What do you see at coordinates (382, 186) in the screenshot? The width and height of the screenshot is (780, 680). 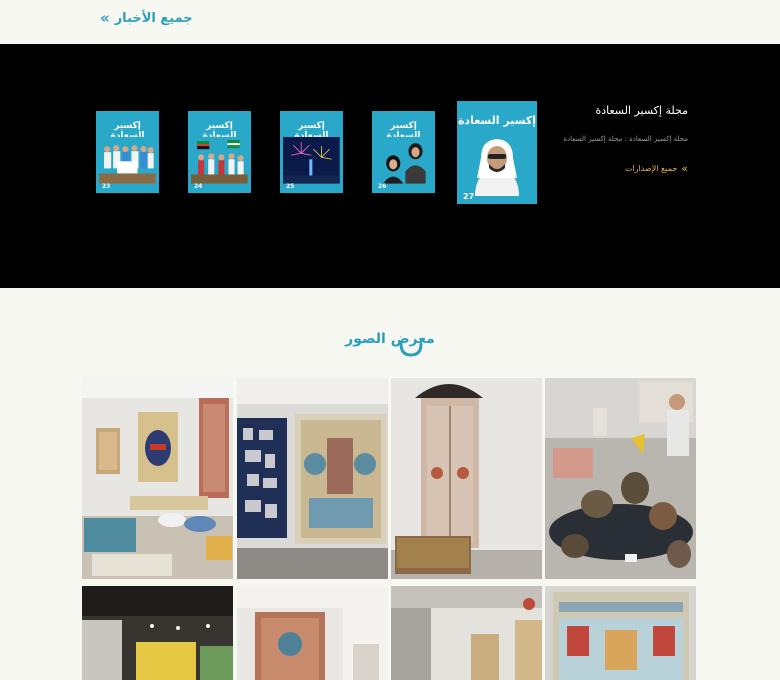 I see `cover-issue-number: 26` at bounding box center [382, 186].